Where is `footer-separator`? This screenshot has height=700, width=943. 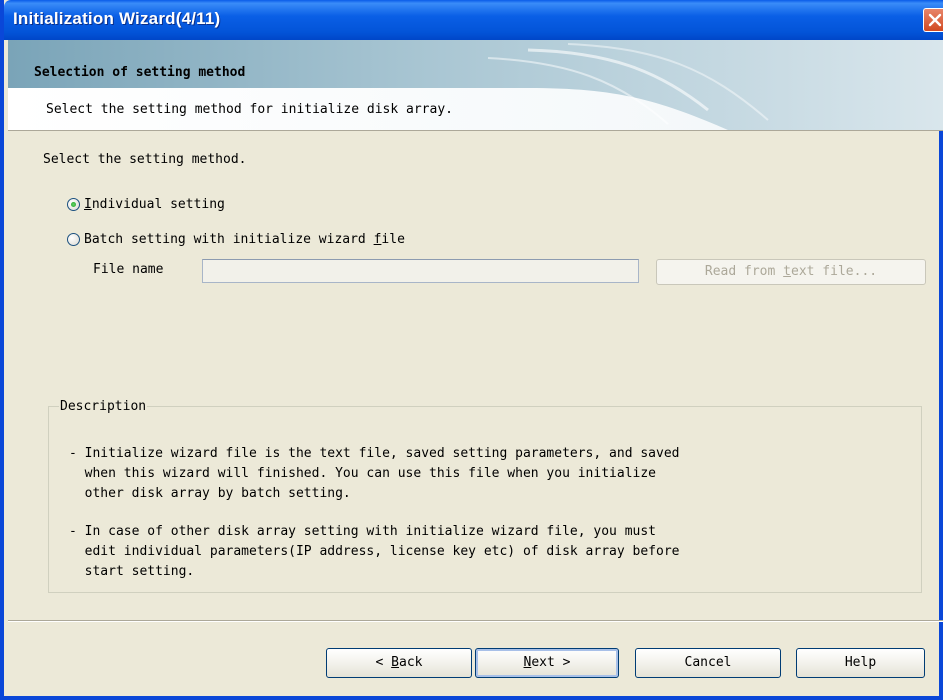
footer-separator is located at coordinates (475, 621).